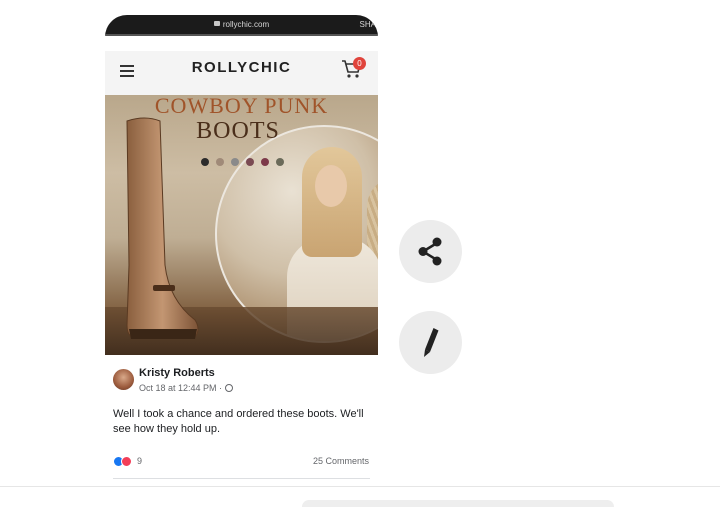 This screenshot has width=720, height=507. I want to click on page-load-progress, so click(241, 35).